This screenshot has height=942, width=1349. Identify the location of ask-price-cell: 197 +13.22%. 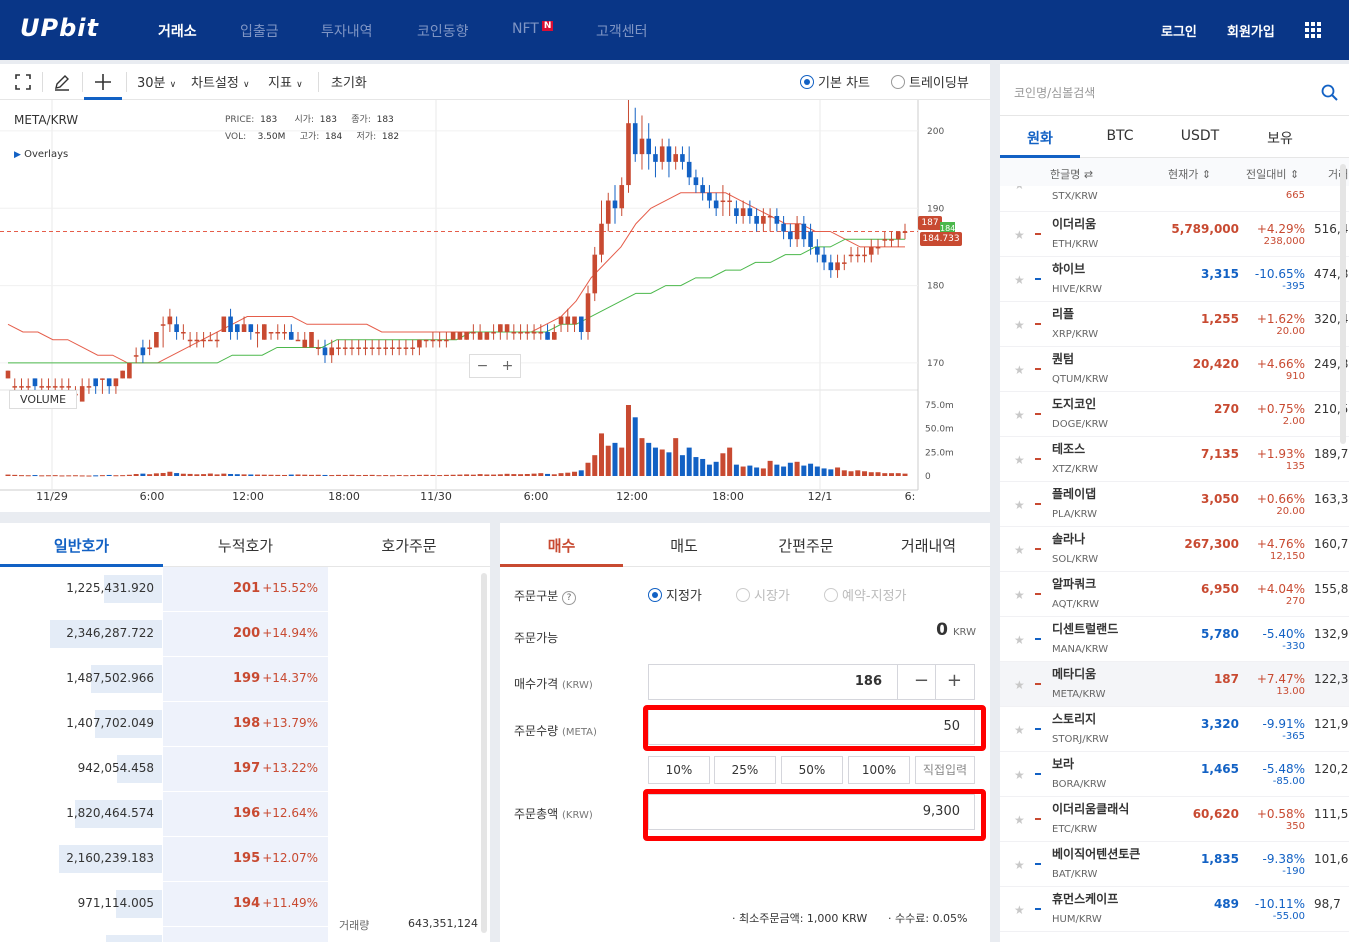
(245, 769).